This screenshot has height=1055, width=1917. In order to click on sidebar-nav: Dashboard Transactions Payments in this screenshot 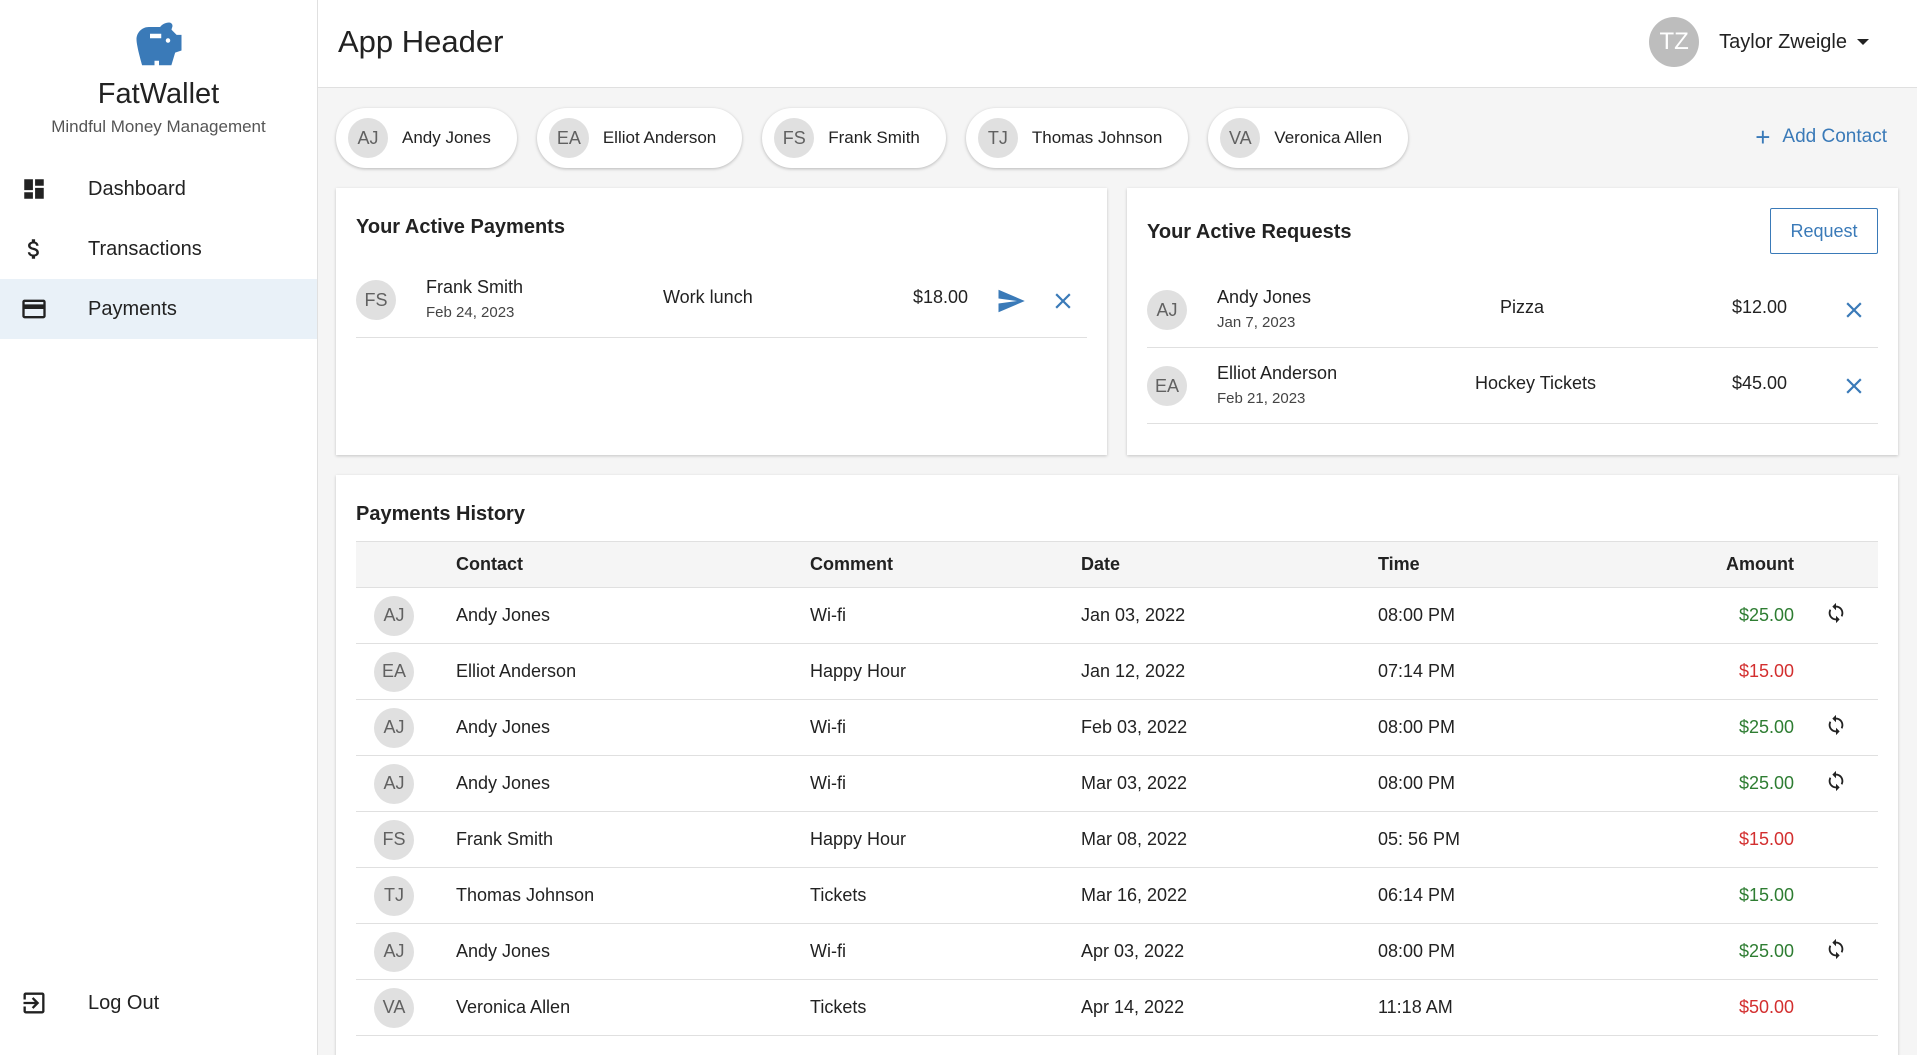, I will do `click(158, 249)`.